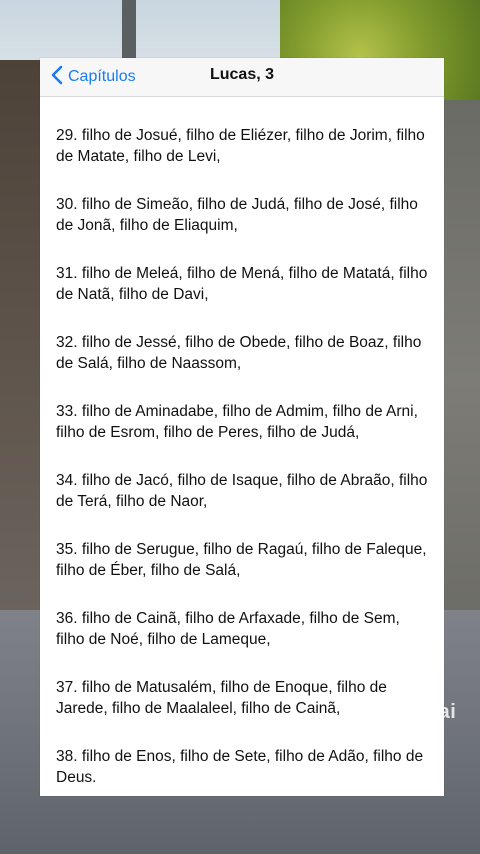 The image size is (480, 854). I want to click on kwai-watermark: kwai @luizmiguelh, so click(430, 720).